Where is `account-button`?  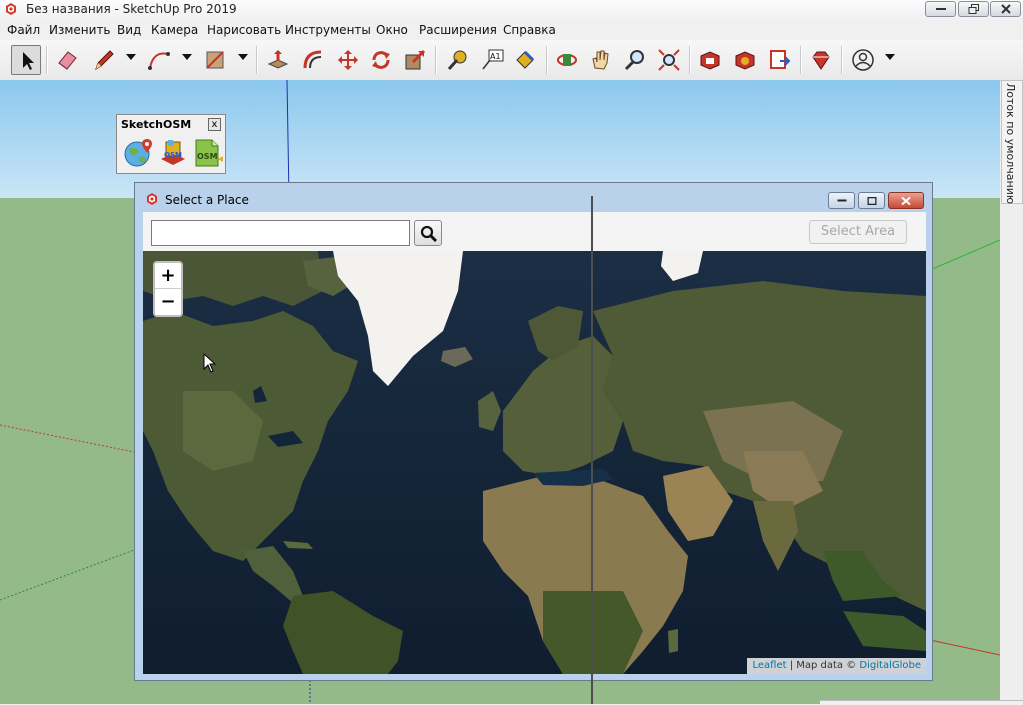 account-button is located at coordinates (863, 60).